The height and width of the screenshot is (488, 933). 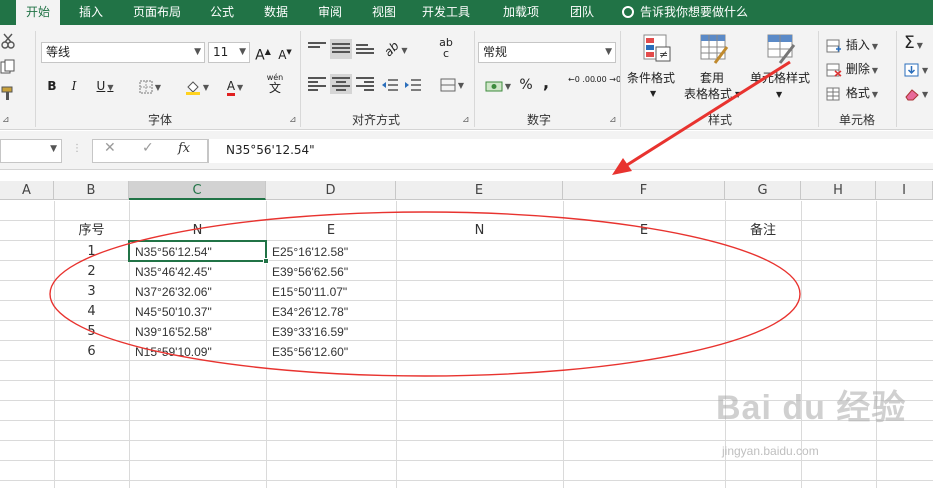 I want to click on cancel-icon: ✕, so click(x=110, y=148).